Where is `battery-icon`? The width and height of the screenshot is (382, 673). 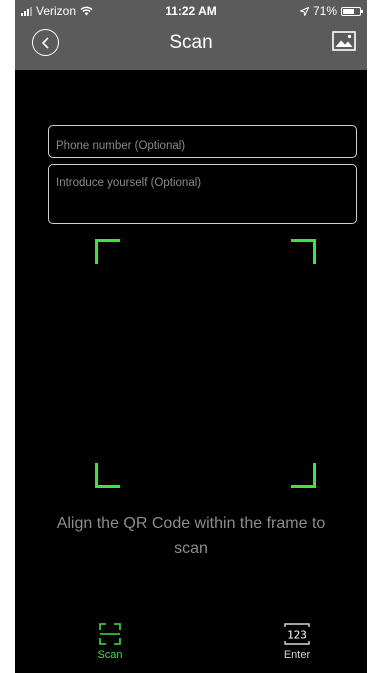 battery-icon is located at coordinates (352, 11).